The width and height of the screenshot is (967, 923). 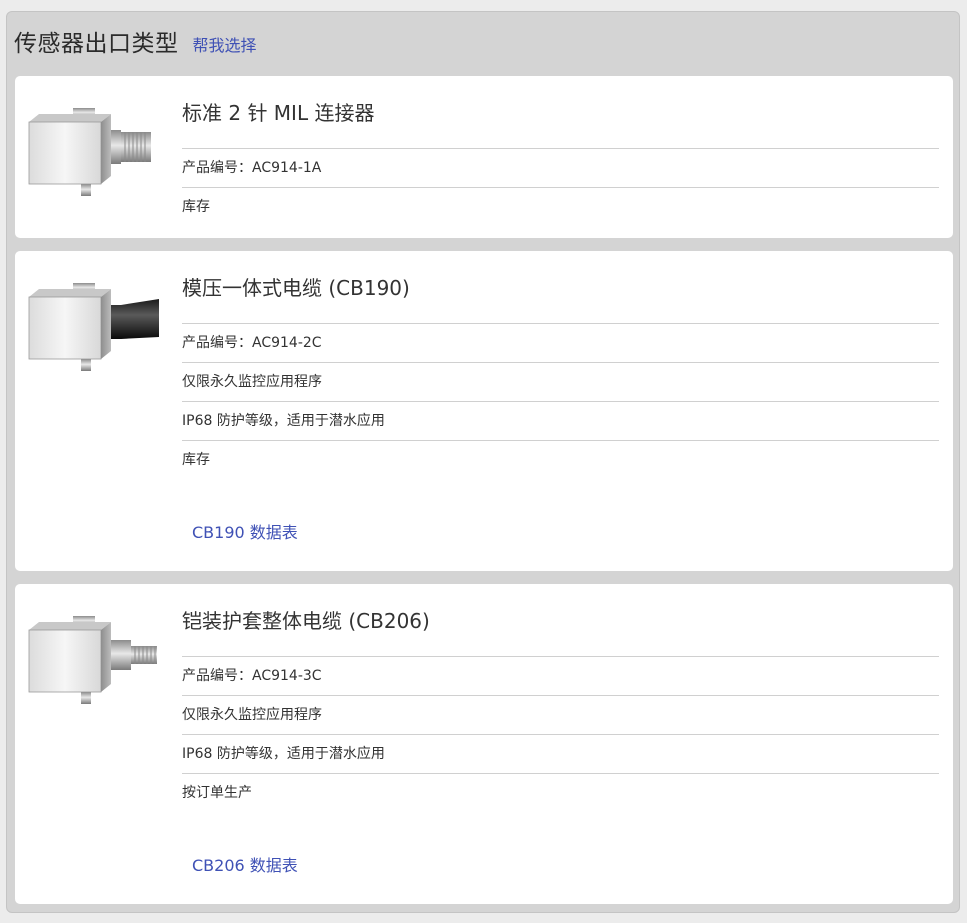 I want to click on molded-cable-sensor-image, so click(x=93, y=327).